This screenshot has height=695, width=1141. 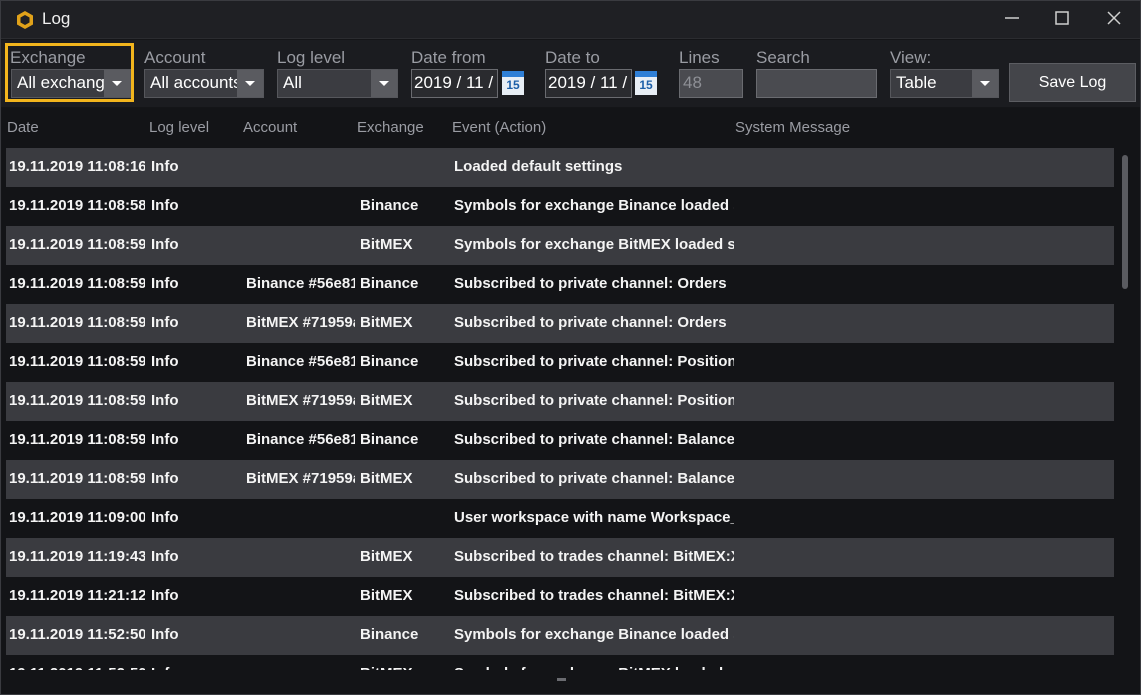 I want to click on date-from-field: 2019 / 11 / 19, so click(x=454, y=83).